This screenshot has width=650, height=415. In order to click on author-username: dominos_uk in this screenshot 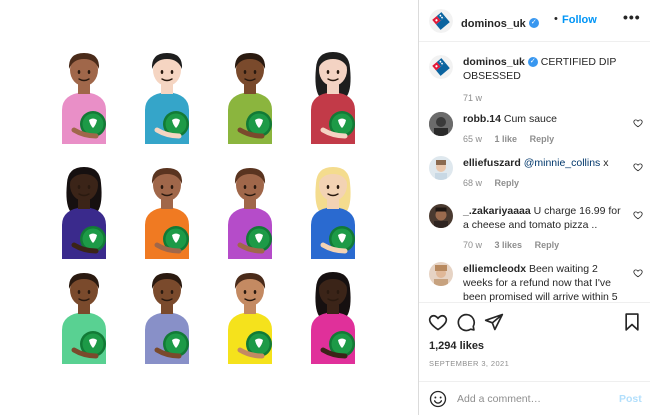, I will do `click(493, 24)`.